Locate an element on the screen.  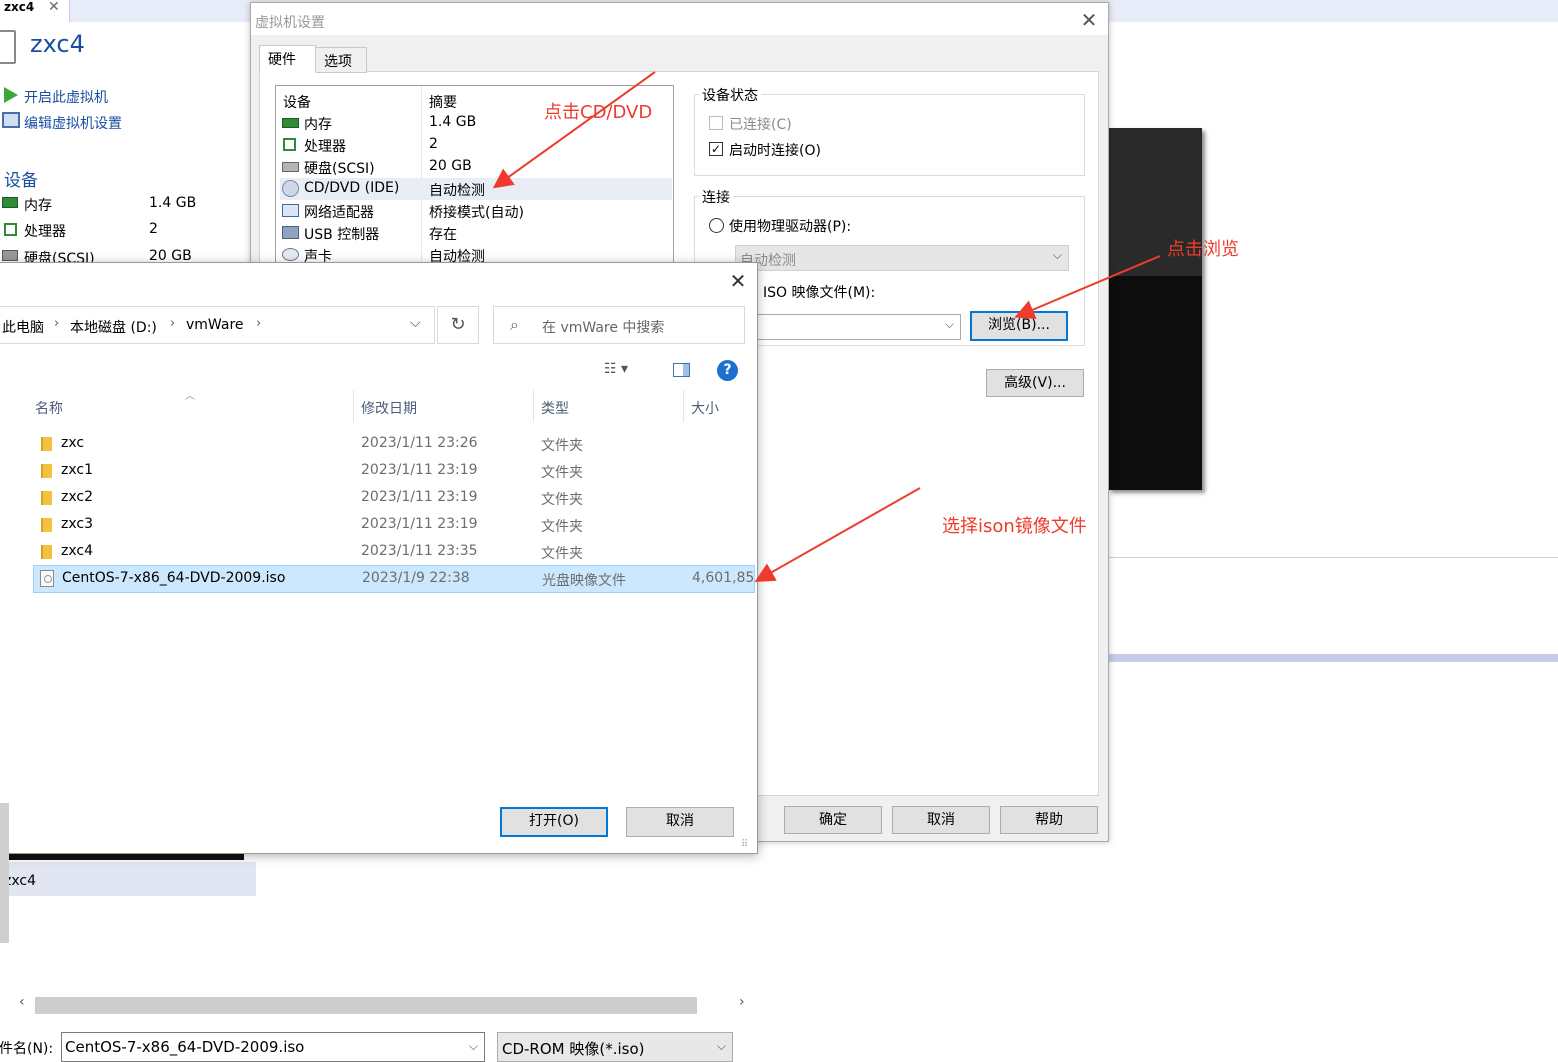
file-modified: 2023/1/11 23:35 is located at coordinates (419, 551).